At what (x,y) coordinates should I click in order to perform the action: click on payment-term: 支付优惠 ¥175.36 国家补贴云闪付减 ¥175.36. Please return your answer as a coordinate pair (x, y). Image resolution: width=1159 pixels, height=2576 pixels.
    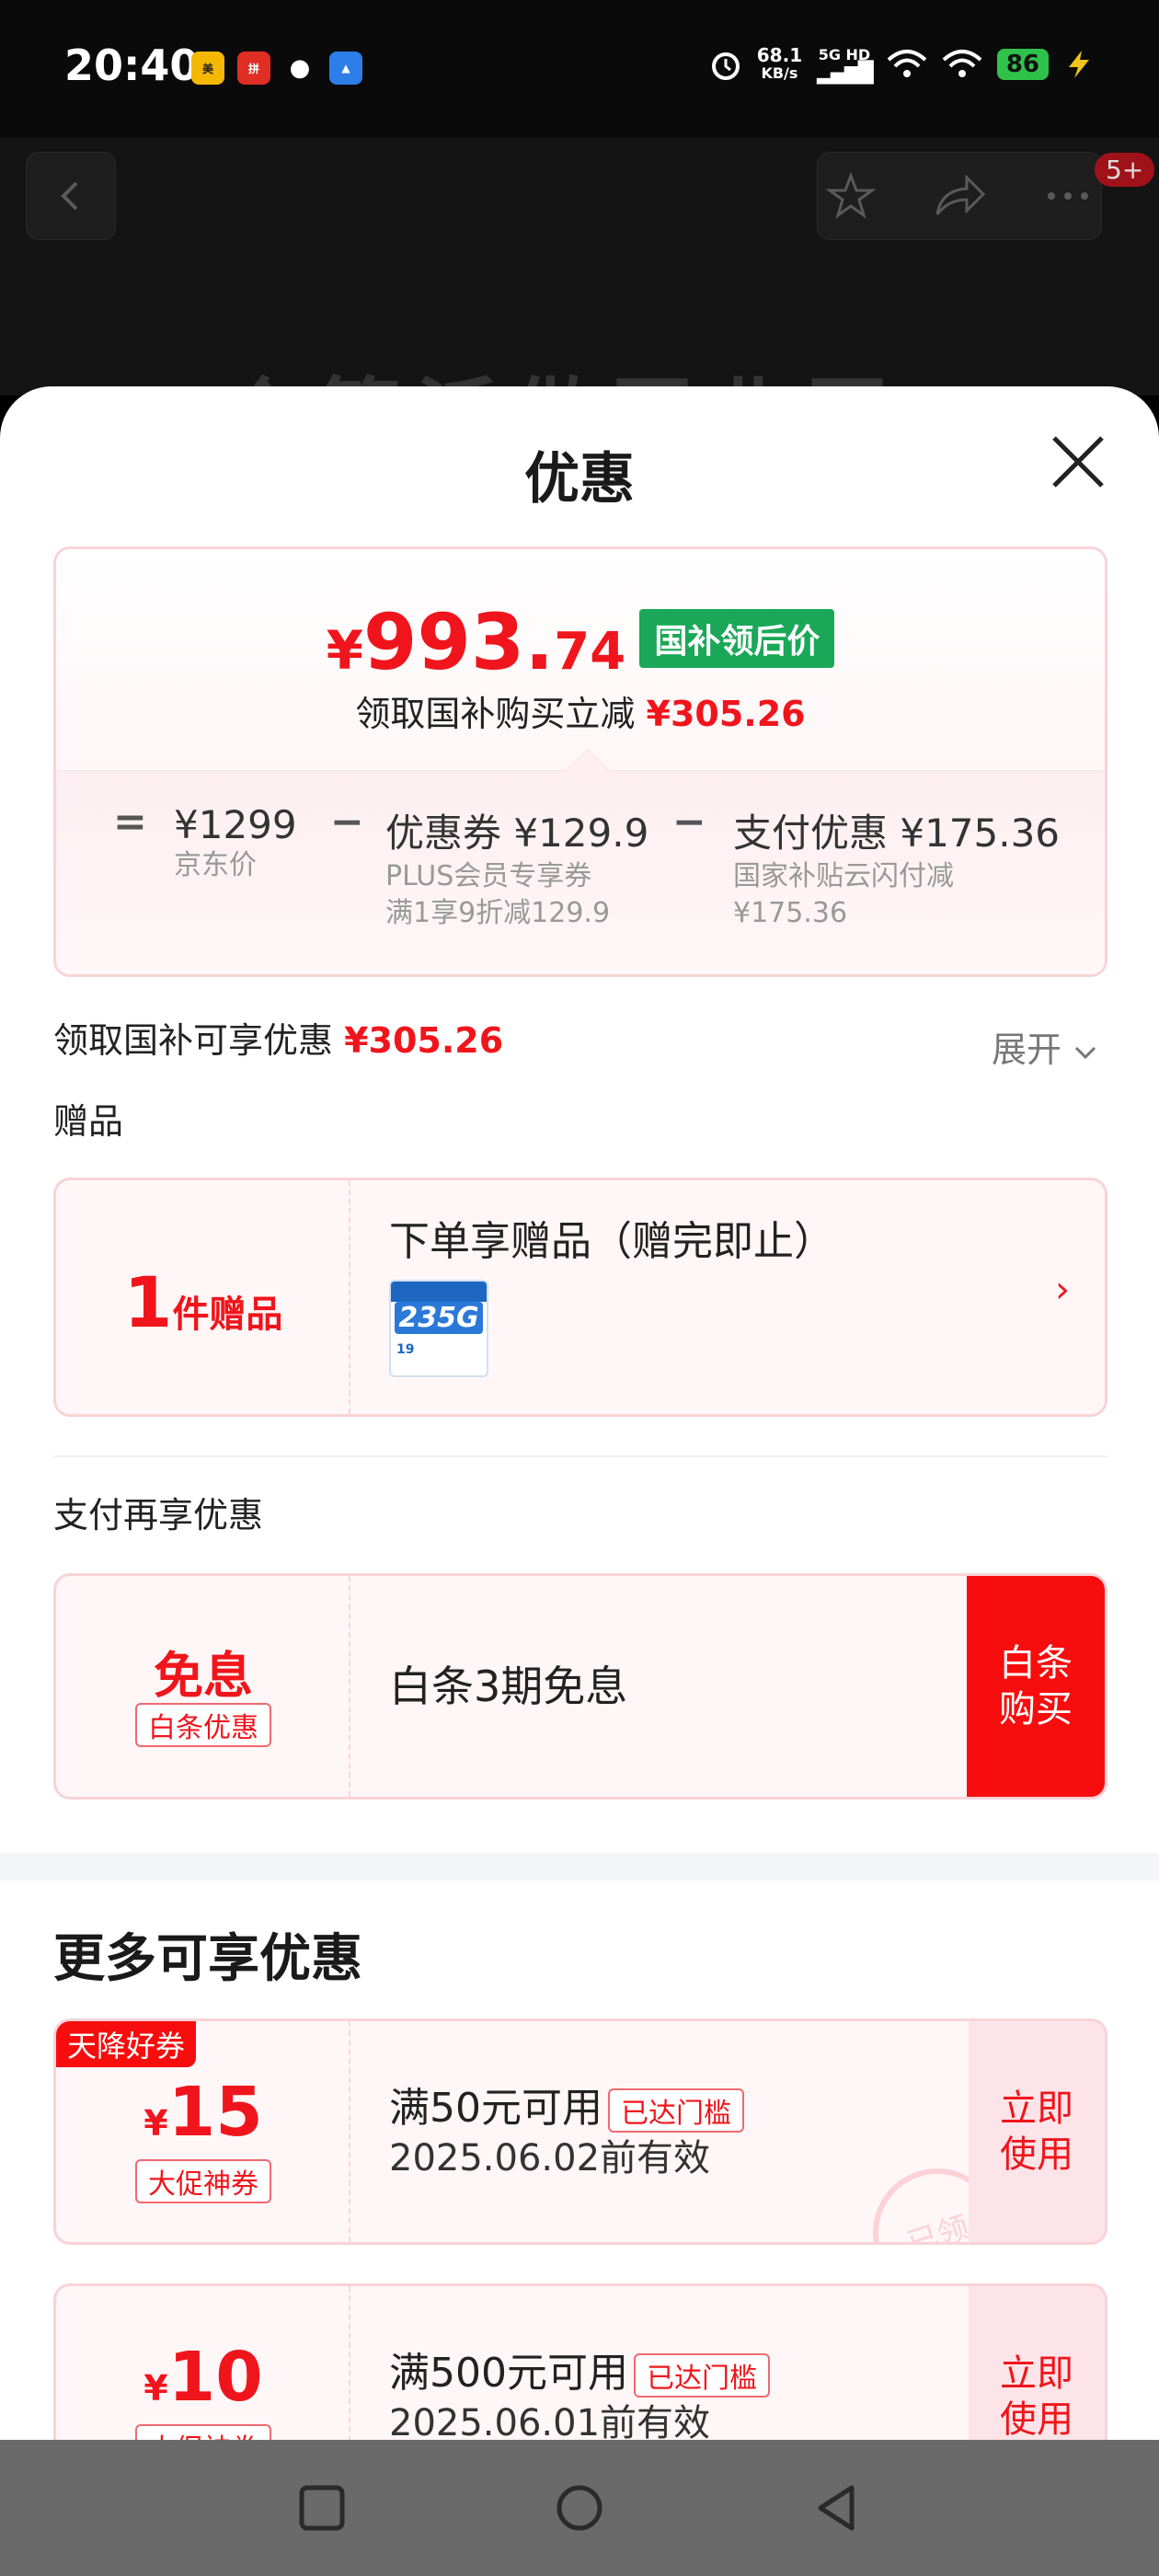
    Looking at the image, I should click on (897, 870).